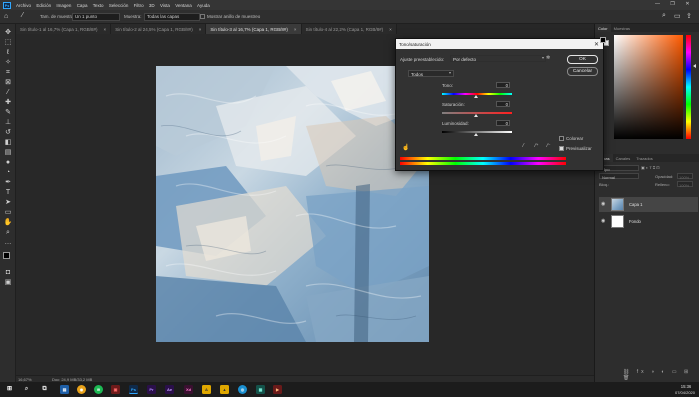 This screenshot has height=397, width=699. I want to click on menu-texto: Texto, so click(98, 5).